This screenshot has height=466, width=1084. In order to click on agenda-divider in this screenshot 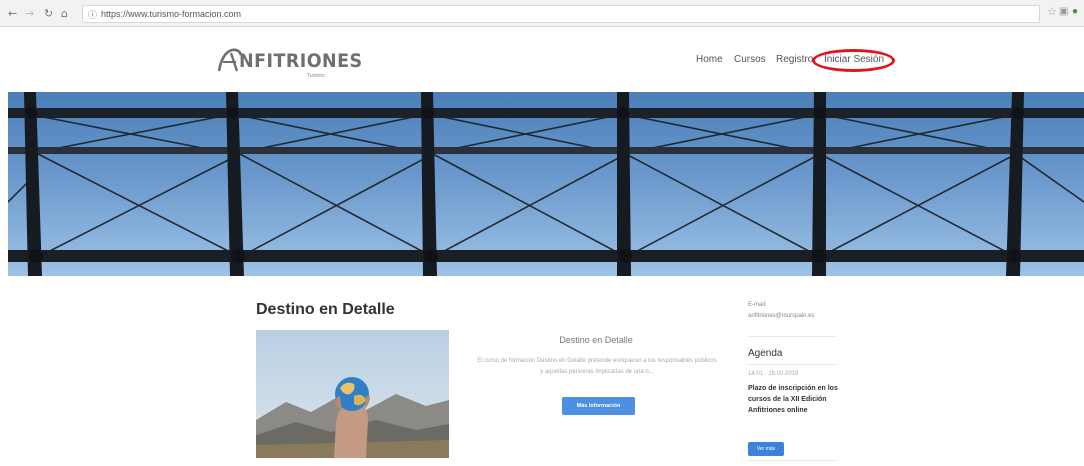, I will do `click(792, 364)`.